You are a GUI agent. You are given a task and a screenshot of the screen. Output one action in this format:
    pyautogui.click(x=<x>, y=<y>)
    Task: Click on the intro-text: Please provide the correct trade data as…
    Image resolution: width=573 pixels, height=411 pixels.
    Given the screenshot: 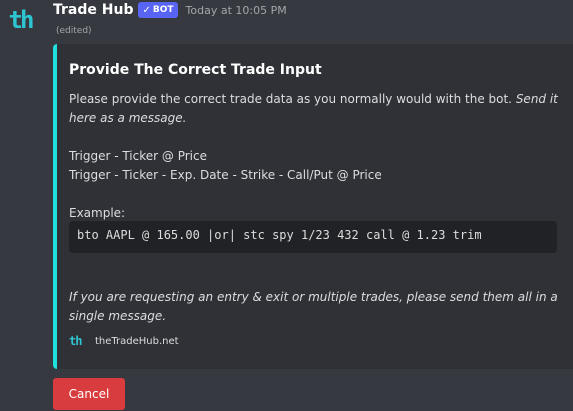 What is the action you would take?
    pyautogui.click(x=292, y=99)
    